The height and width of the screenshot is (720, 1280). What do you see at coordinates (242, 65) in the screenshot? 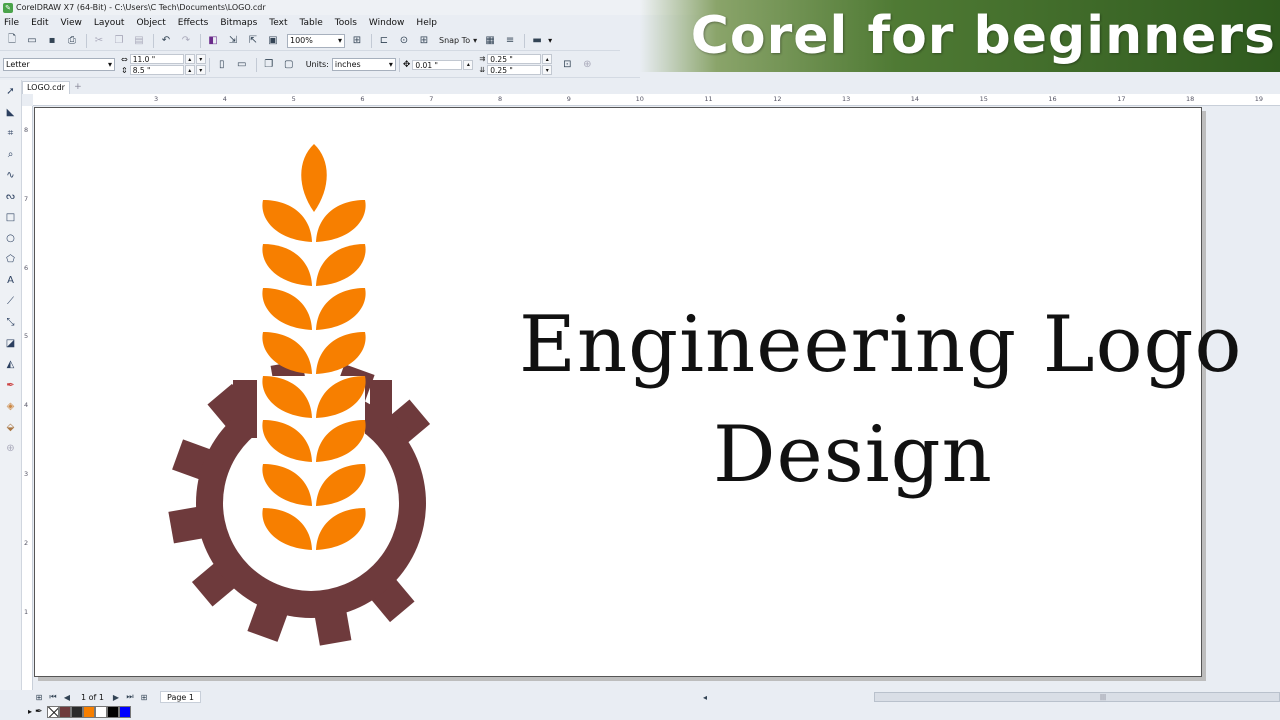
I see `landscape-icon: ▭` at bounding box center [242, 65].